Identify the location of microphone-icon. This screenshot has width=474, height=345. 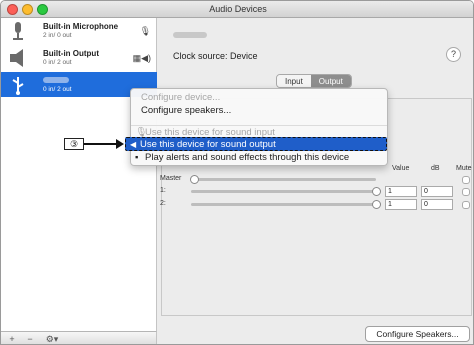
(18, 31).